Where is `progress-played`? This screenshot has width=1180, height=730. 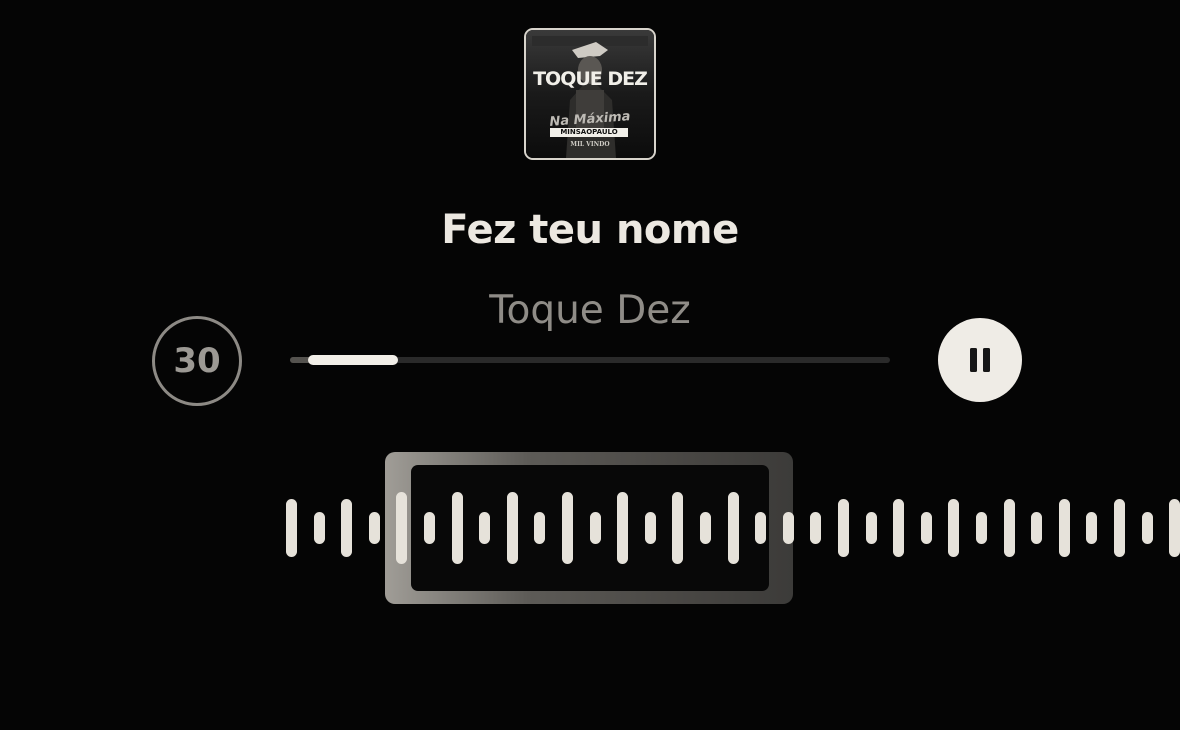
progress-played is located at coordinates (353, 360).